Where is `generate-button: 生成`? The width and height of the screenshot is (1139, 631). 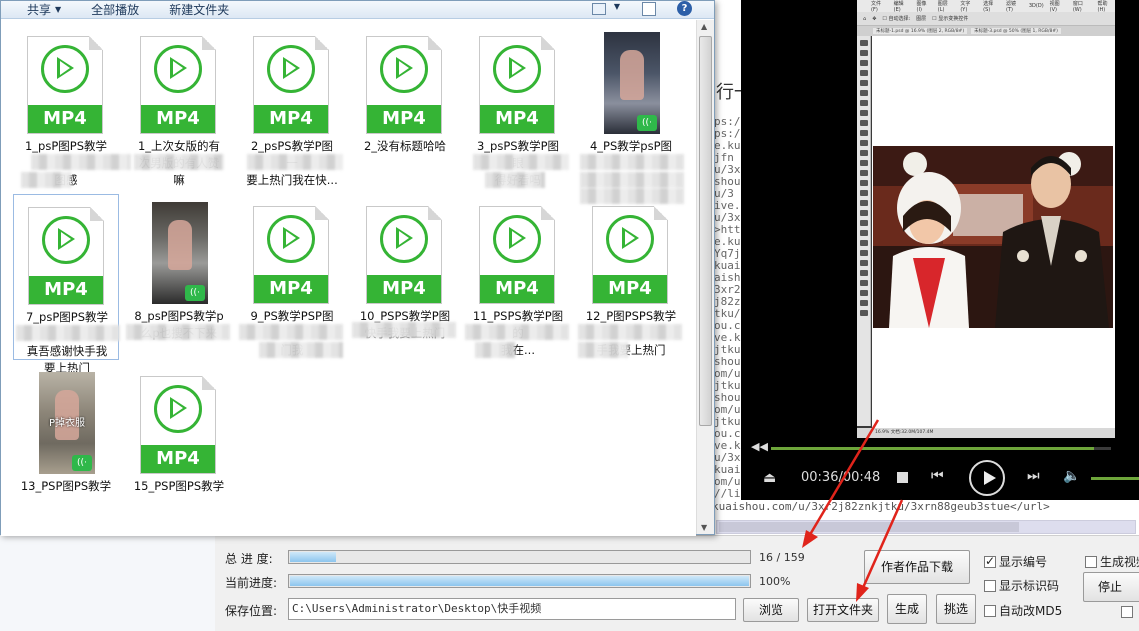 generate-button: 生成 is located at coordinates (907, 609).